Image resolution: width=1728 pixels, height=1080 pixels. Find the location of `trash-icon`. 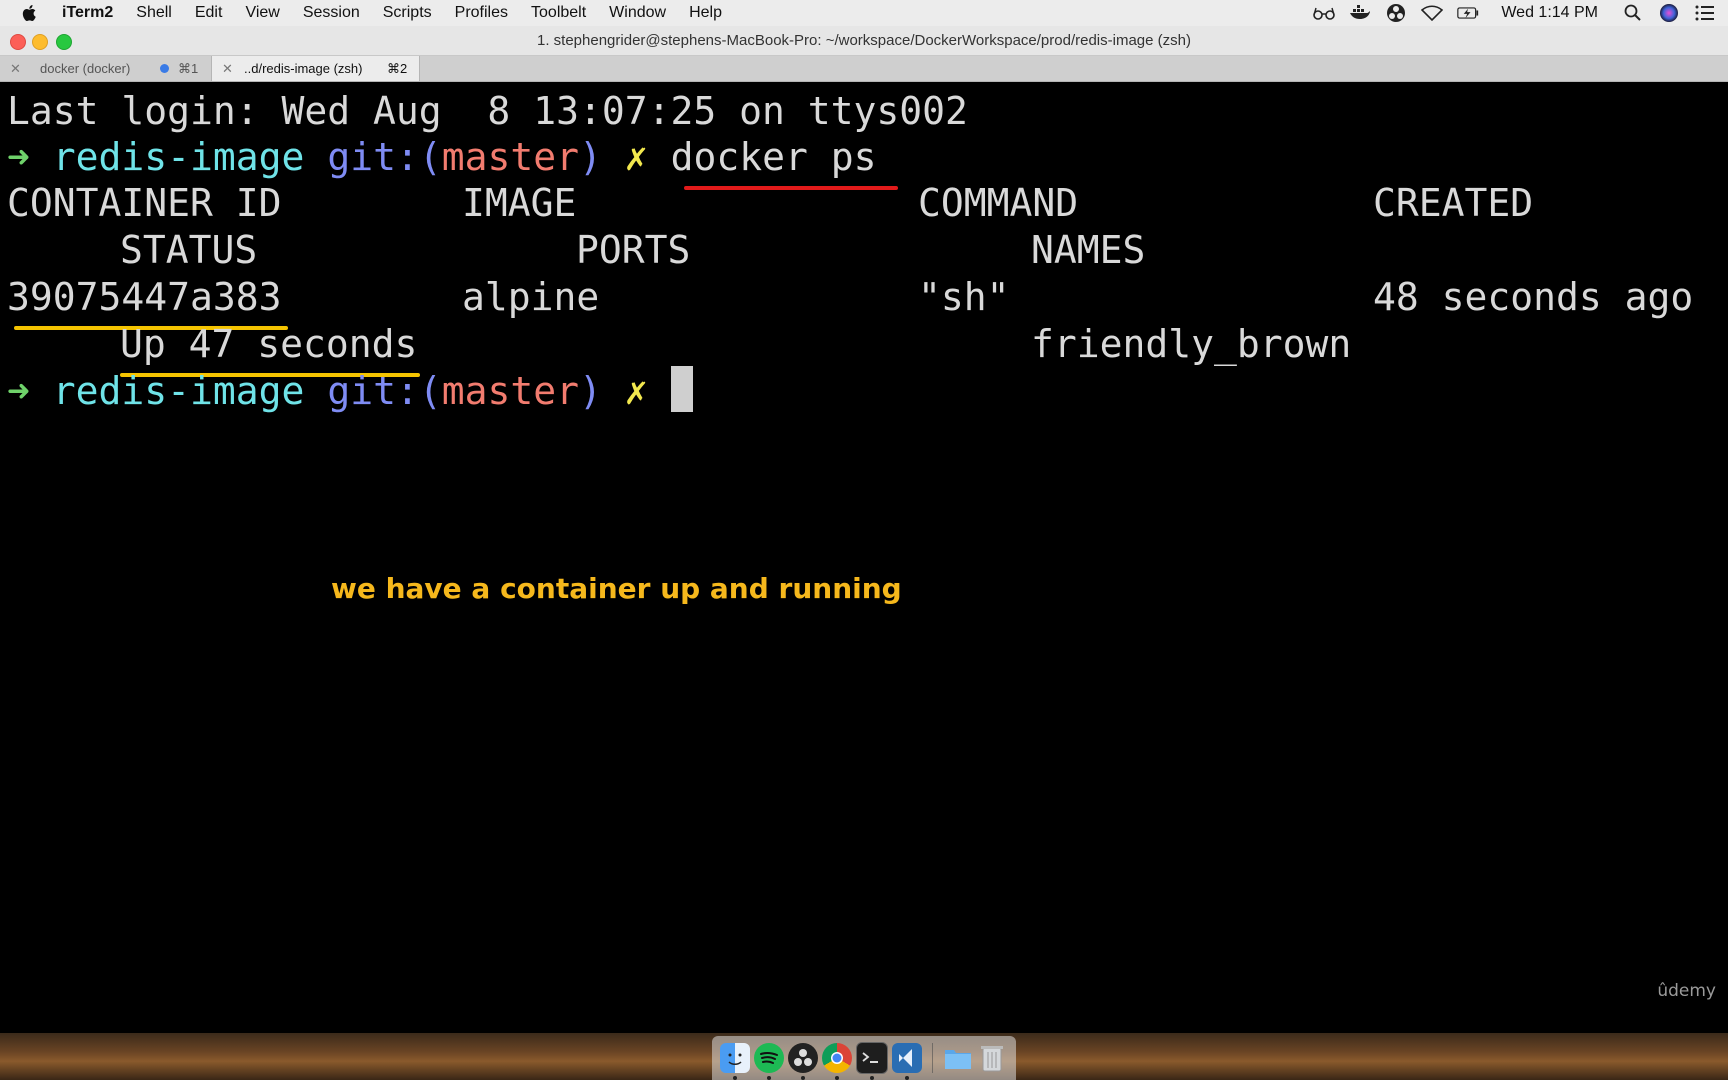

trash-icon is located at coordinates (992, 1058).